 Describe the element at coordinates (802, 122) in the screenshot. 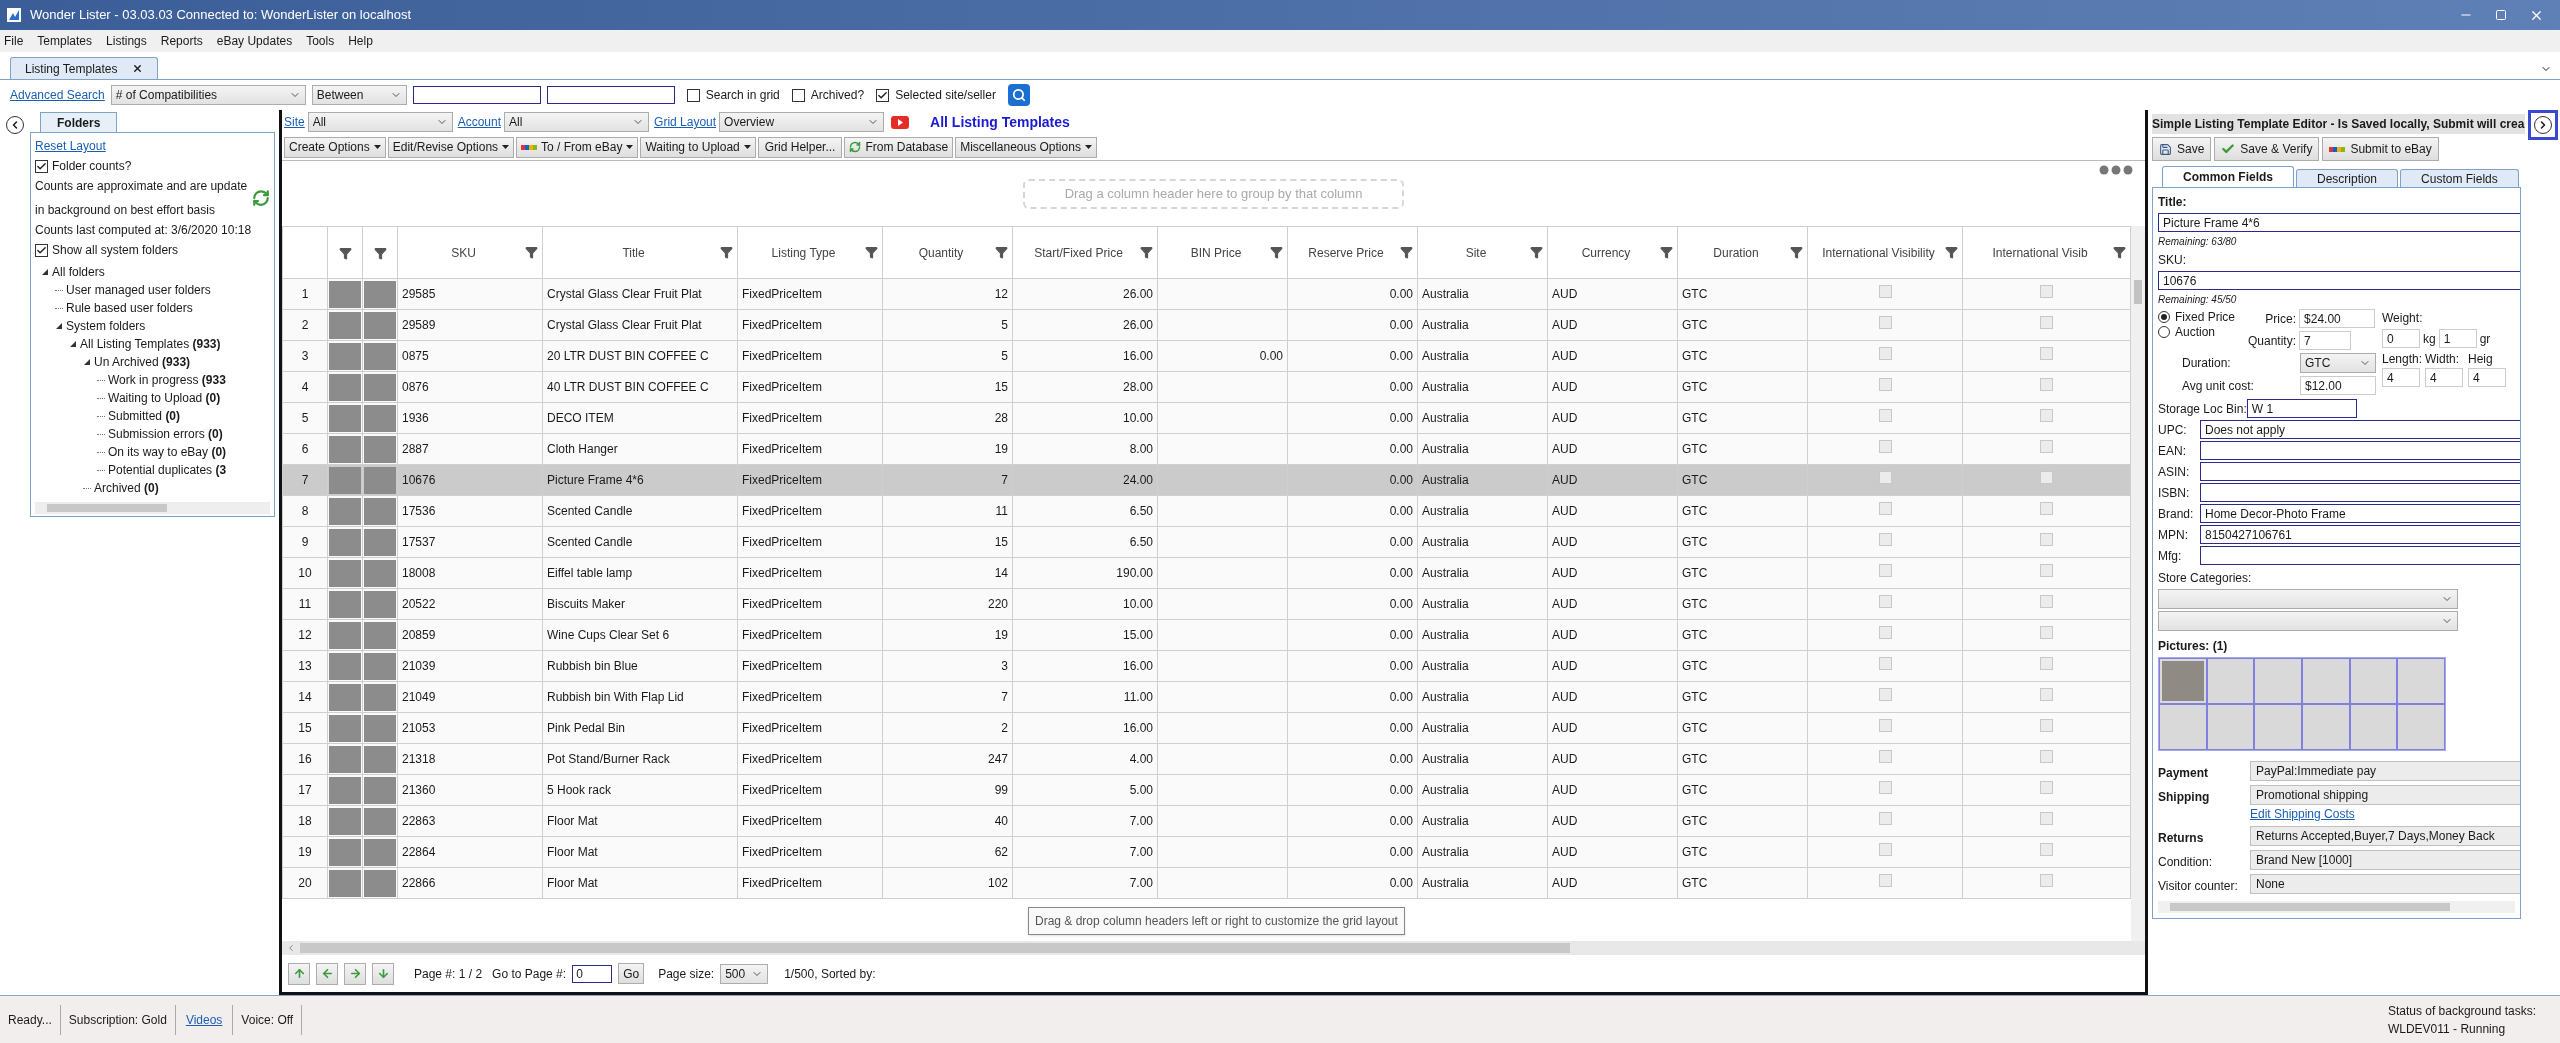

I see `grid-layout-dropdown: Overview` at that location.